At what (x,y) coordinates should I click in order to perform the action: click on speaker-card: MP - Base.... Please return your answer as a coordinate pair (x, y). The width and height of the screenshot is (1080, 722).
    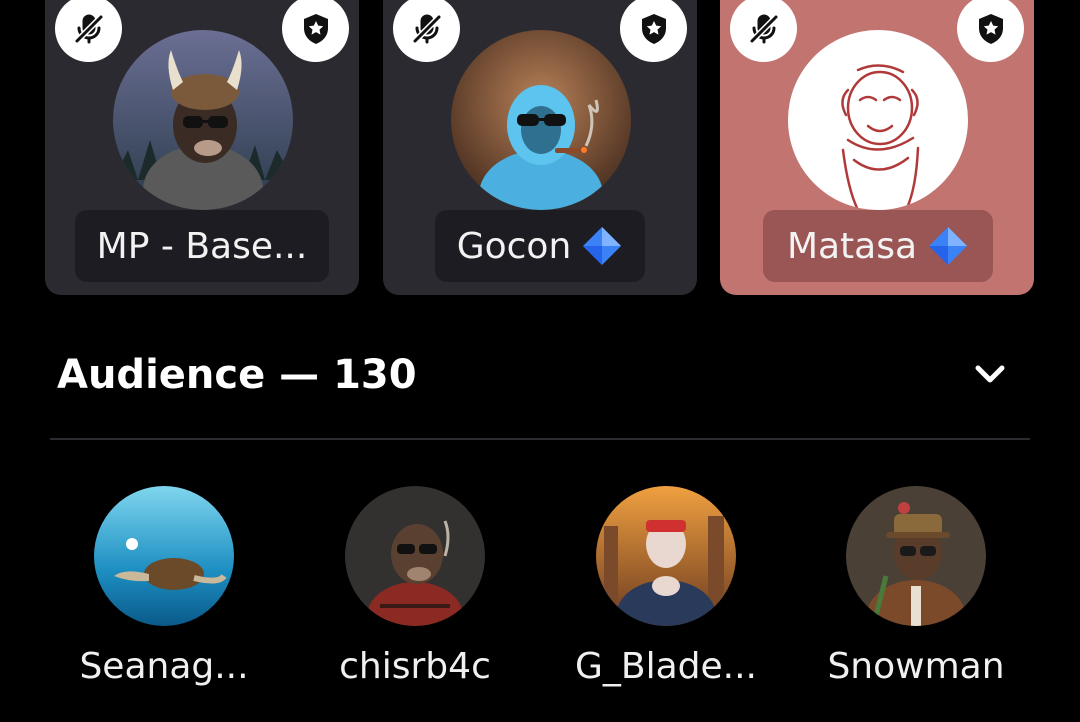
    Looking at the image, I should click on (202, 147).